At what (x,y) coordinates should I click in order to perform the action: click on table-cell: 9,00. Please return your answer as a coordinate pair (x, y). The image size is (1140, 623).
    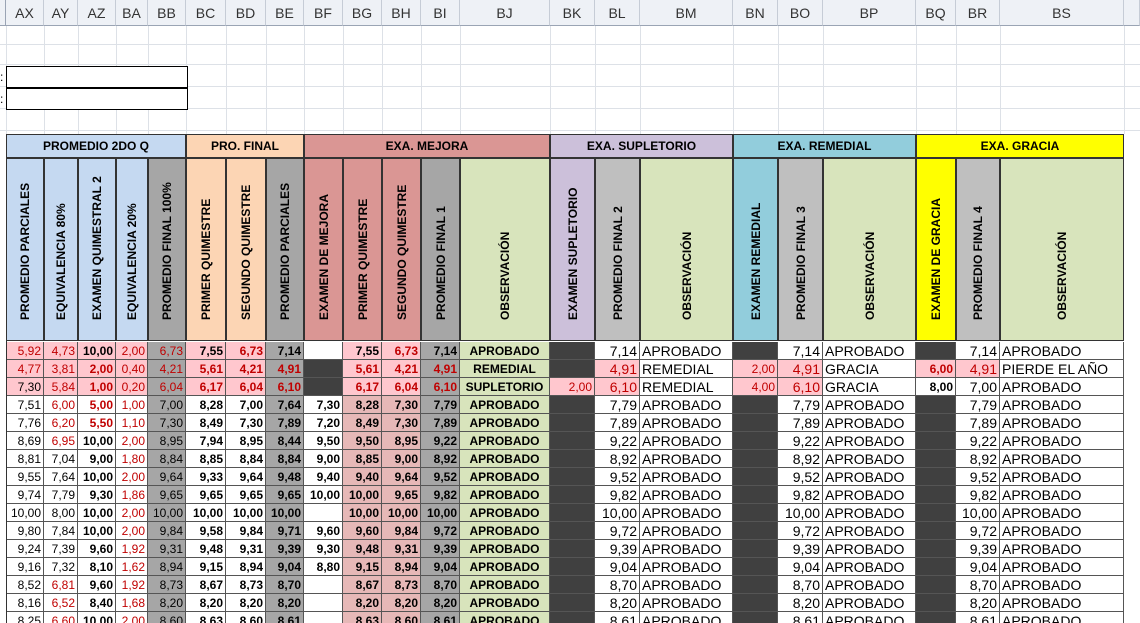
    Looking at the image, I should click on (323, 459).